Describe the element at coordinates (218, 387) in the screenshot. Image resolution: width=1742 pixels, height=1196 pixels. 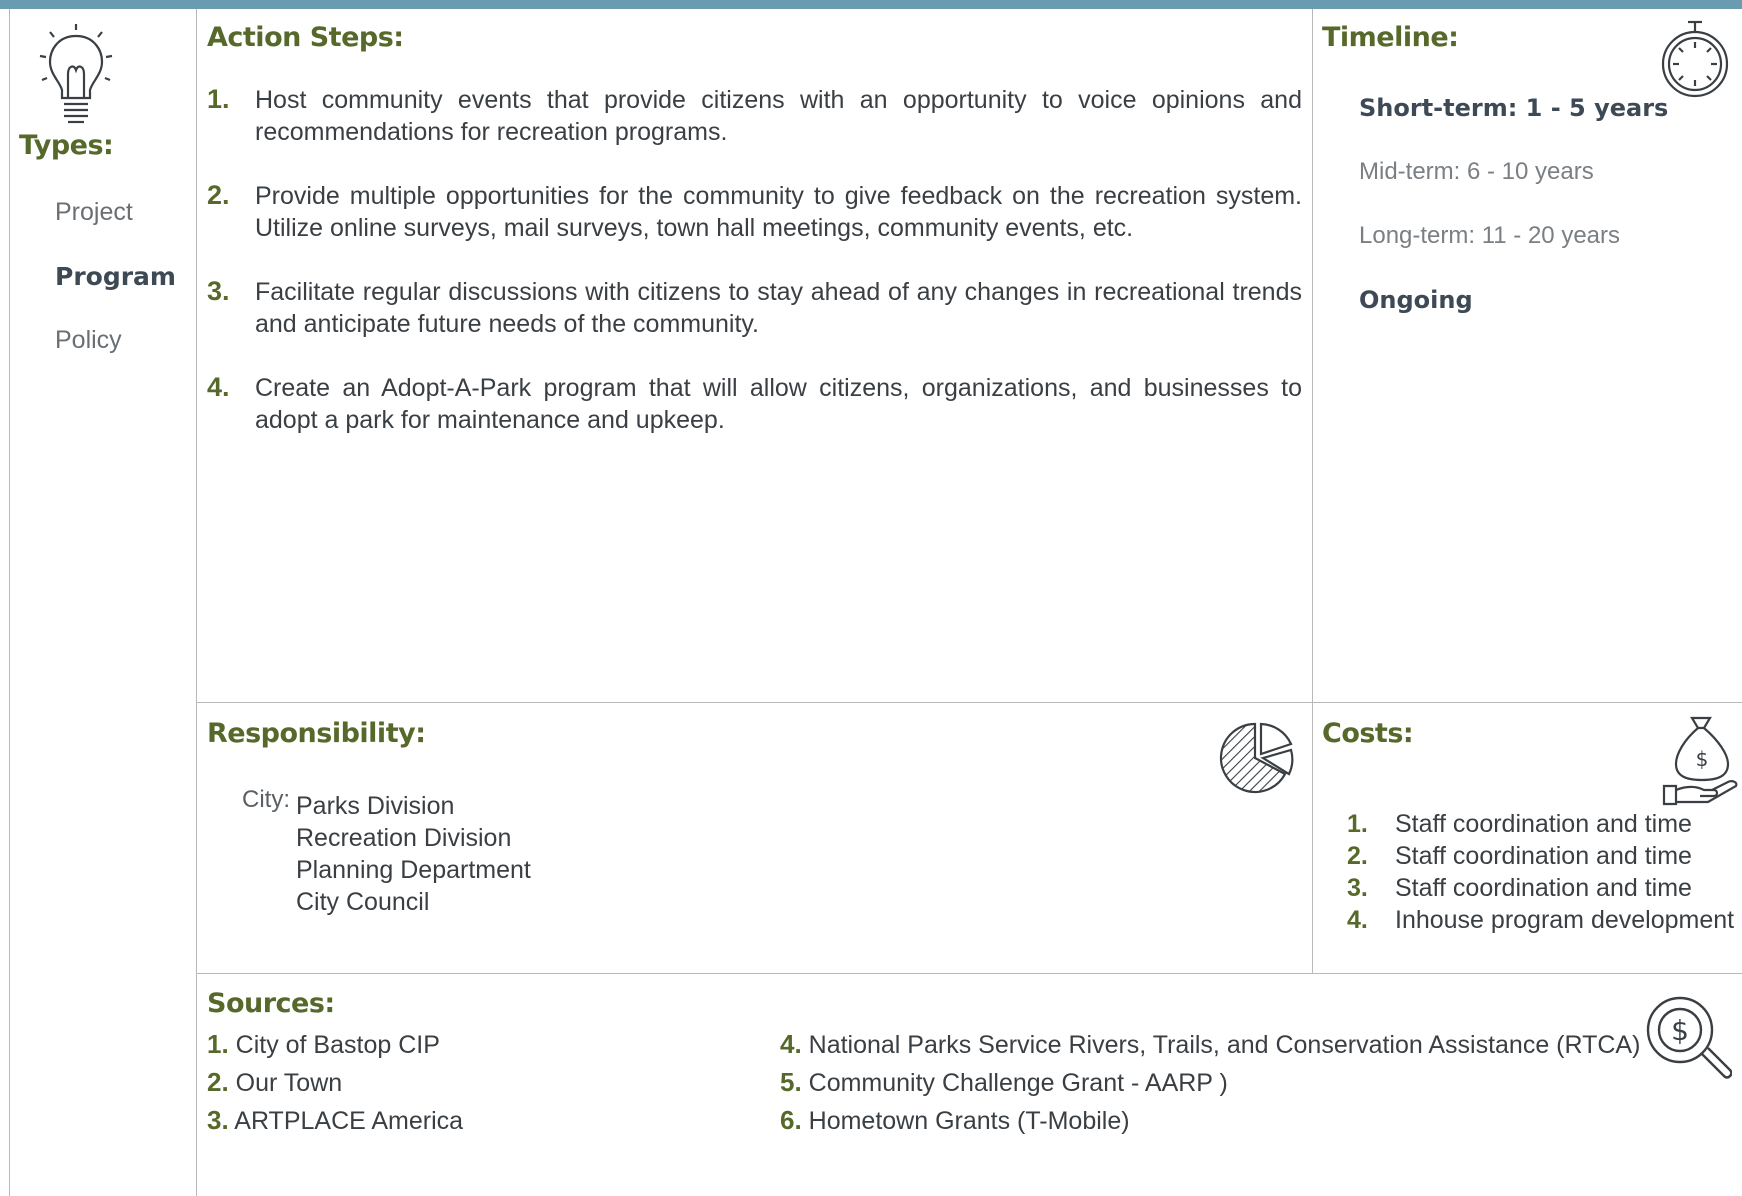
I see `action-step-number: 4.` at that location.